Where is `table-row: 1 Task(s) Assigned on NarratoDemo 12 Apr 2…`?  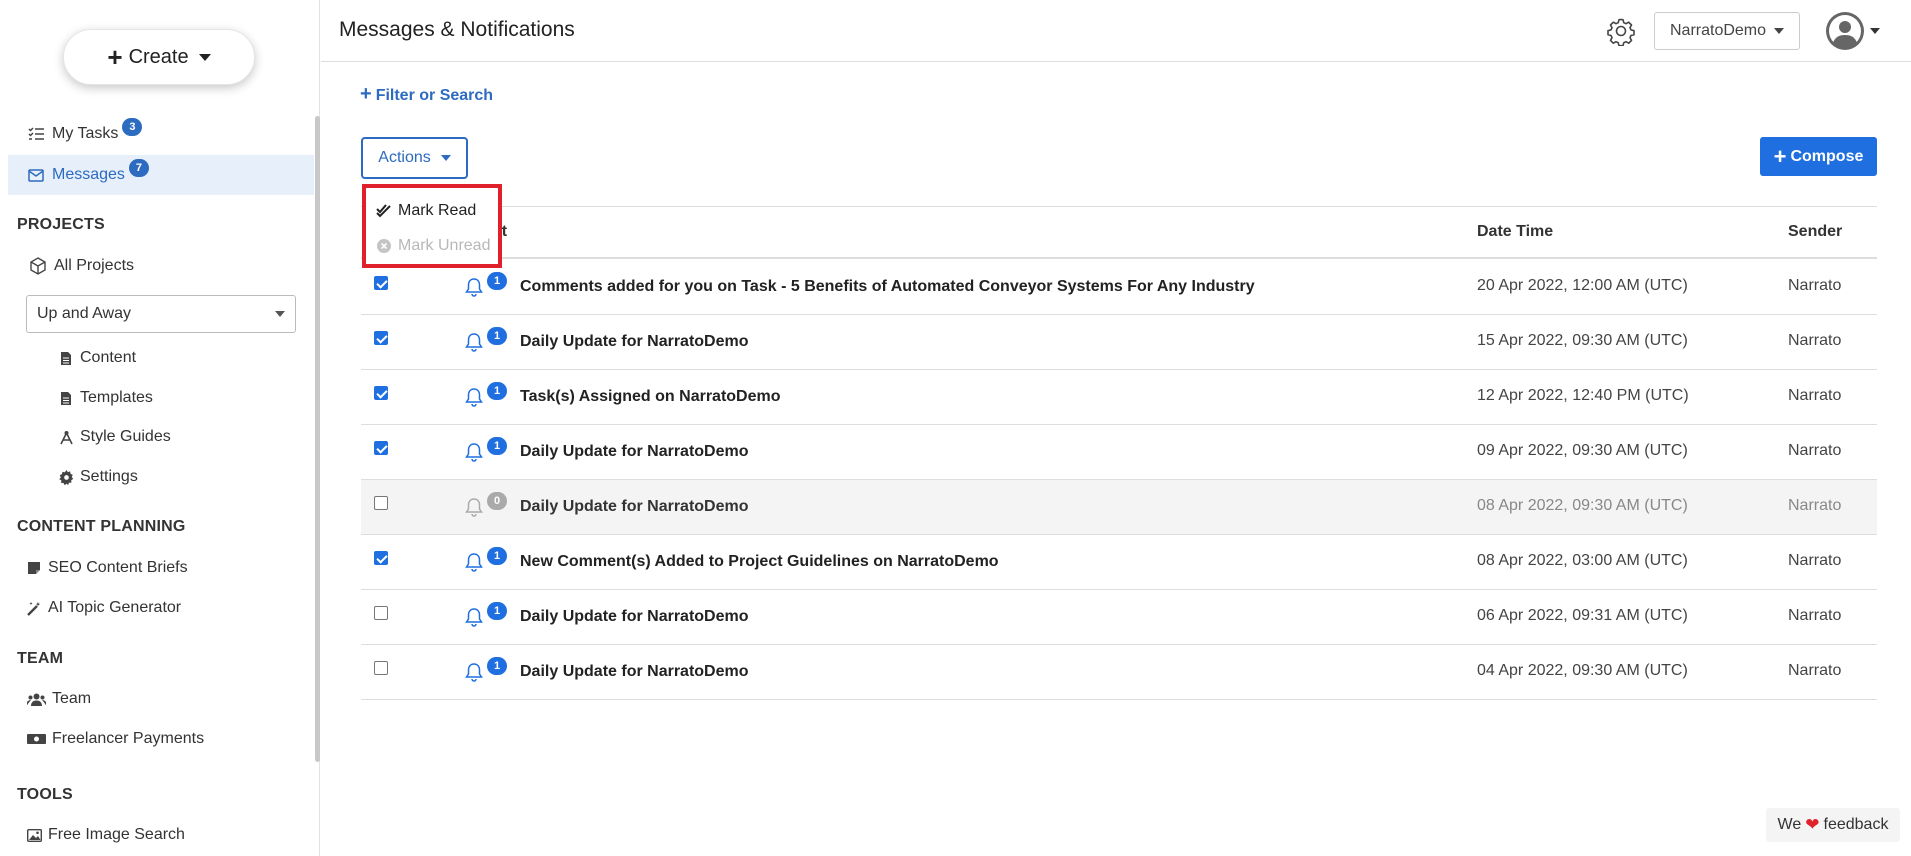
table-row: 1 Task(s) Assigned on NarratoDemo 12 Apr 2… is located at coordinates (1119, 397).